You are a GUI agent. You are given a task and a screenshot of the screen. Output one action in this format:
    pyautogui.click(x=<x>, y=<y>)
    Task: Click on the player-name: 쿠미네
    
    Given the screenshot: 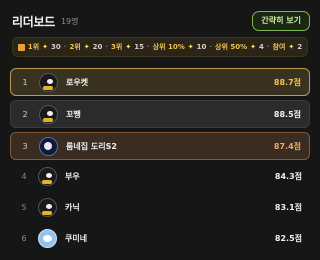 What is the action you would take?
    pyautogui.click(x=76, y=238)
    